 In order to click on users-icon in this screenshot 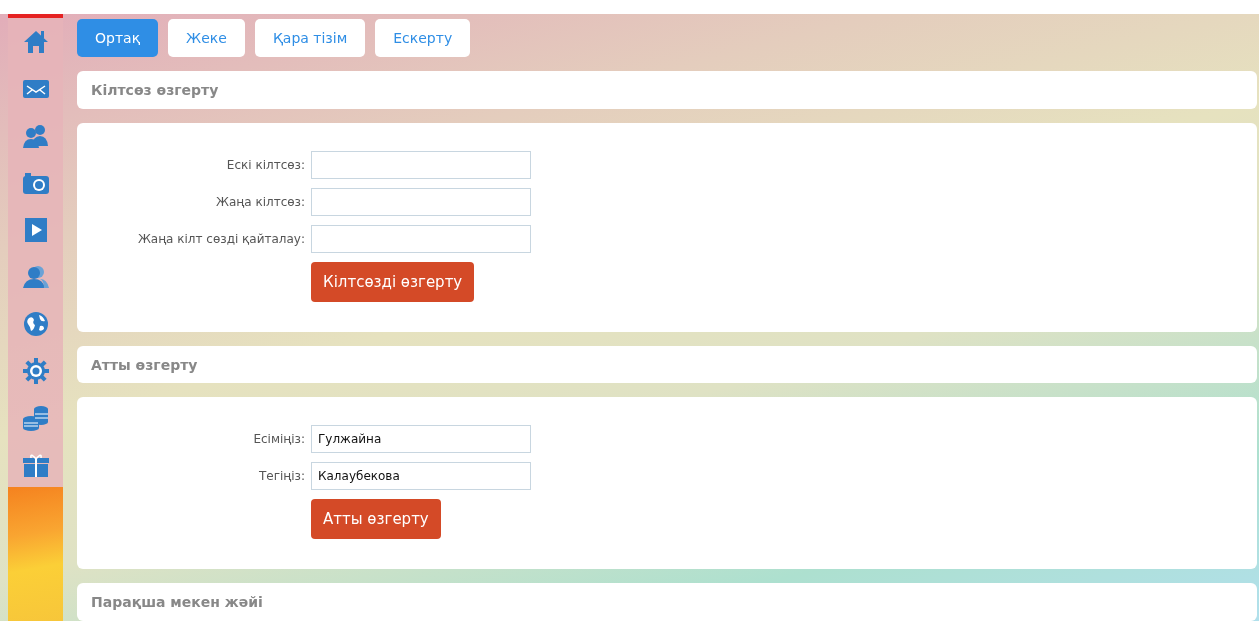, I will do `click(35, 136)`.